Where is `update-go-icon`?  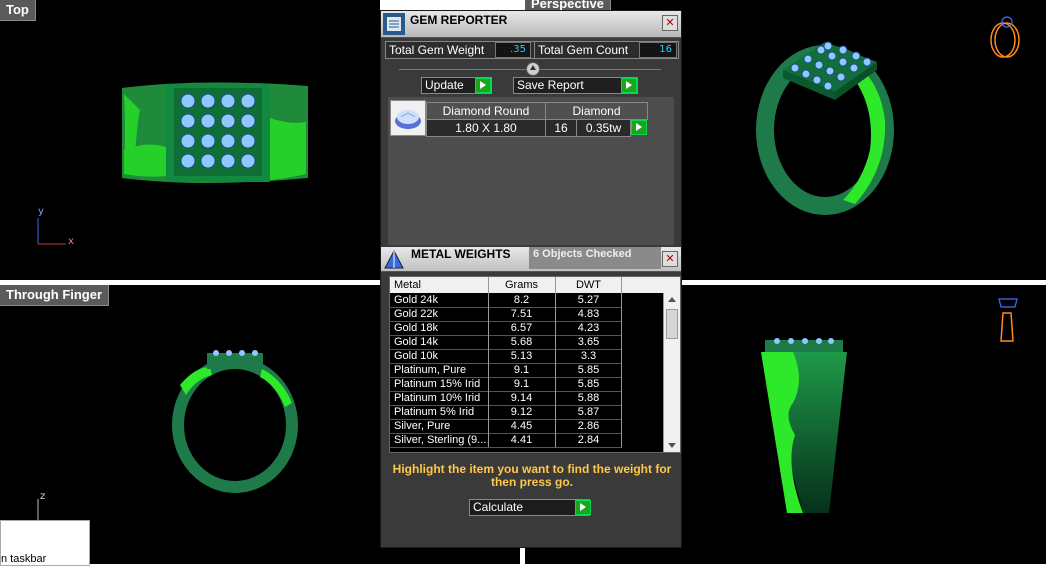
update-go-icon is located at coordinates (483, 85).